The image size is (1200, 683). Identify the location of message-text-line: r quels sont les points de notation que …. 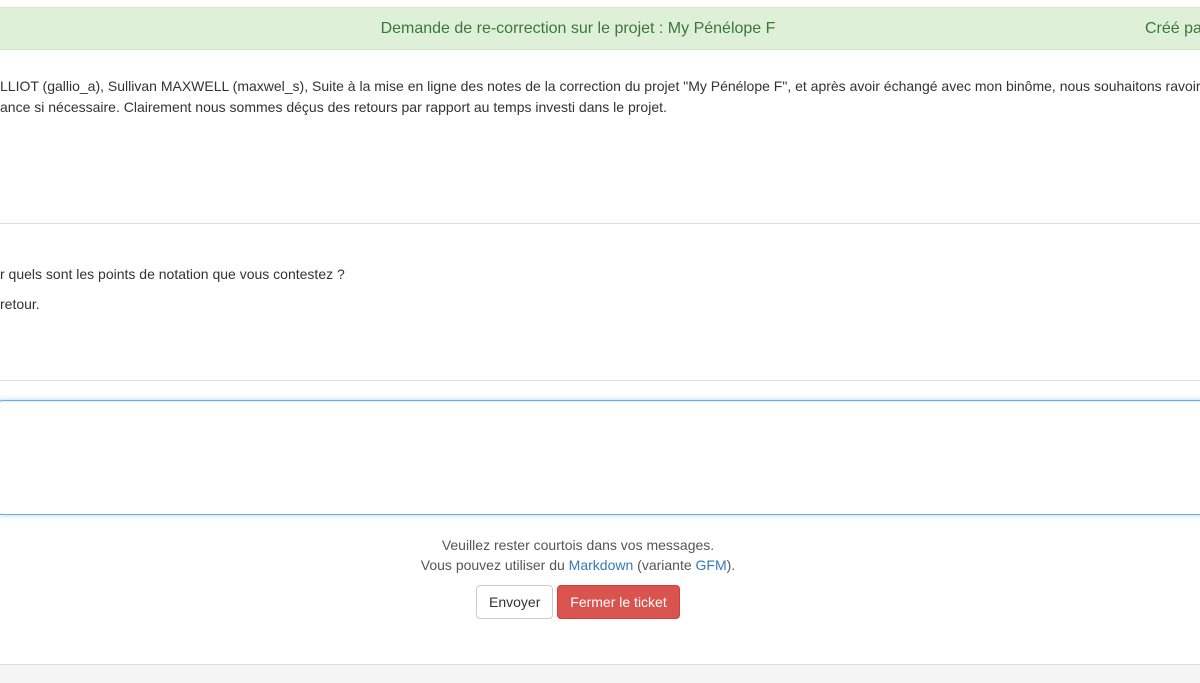
(172, 274).